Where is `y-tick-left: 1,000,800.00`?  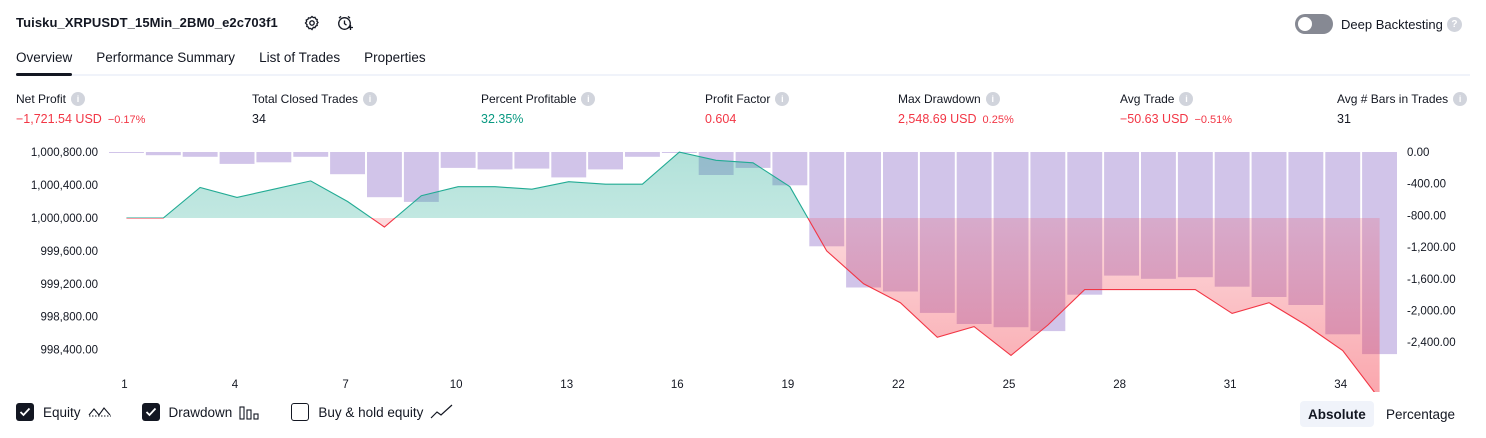
y-tick-left: 1,000,800.00 is located at coordinates (64, 153).